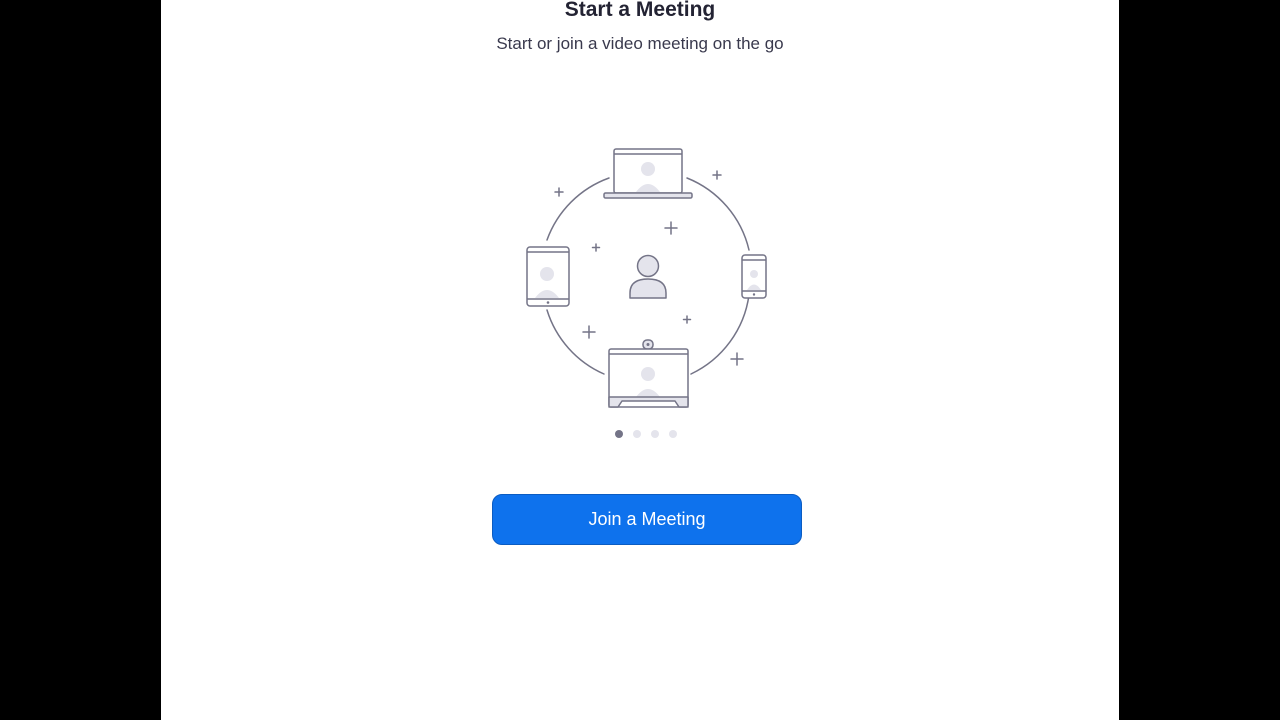 The height and width of the screenshot is (720, 1280). Describe the element at coordinates (80, 360) in the screenshot. I see `left-letterbox` at that location.